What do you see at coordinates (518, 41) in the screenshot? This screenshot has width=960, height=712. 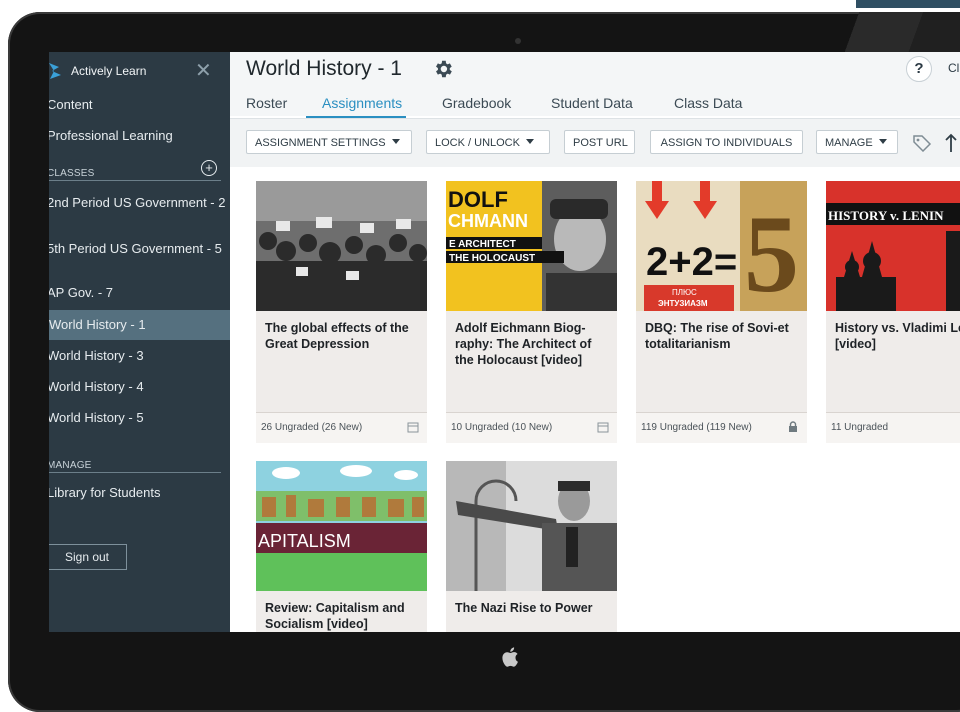 I see `camera-dot` at bounding box center [518, 41].